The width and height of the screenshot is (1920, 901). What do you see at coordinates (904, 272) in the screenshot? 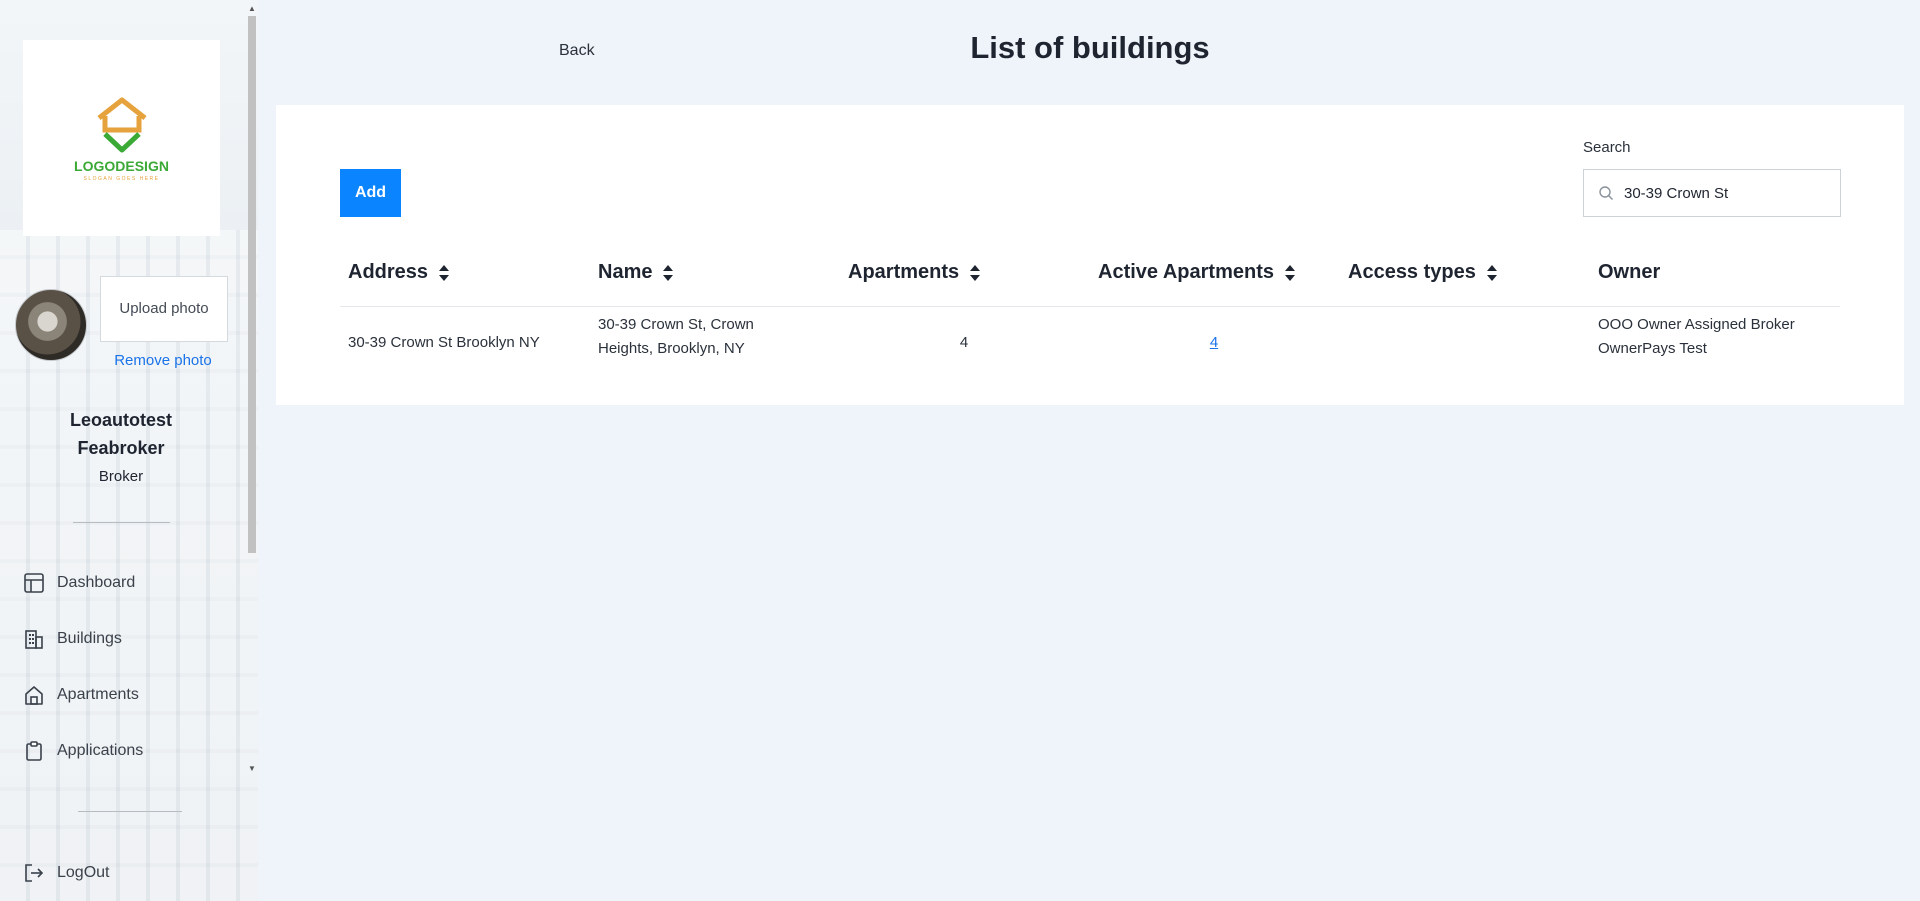
I see `column-label: Apartments` at bounding box center [904, 272].